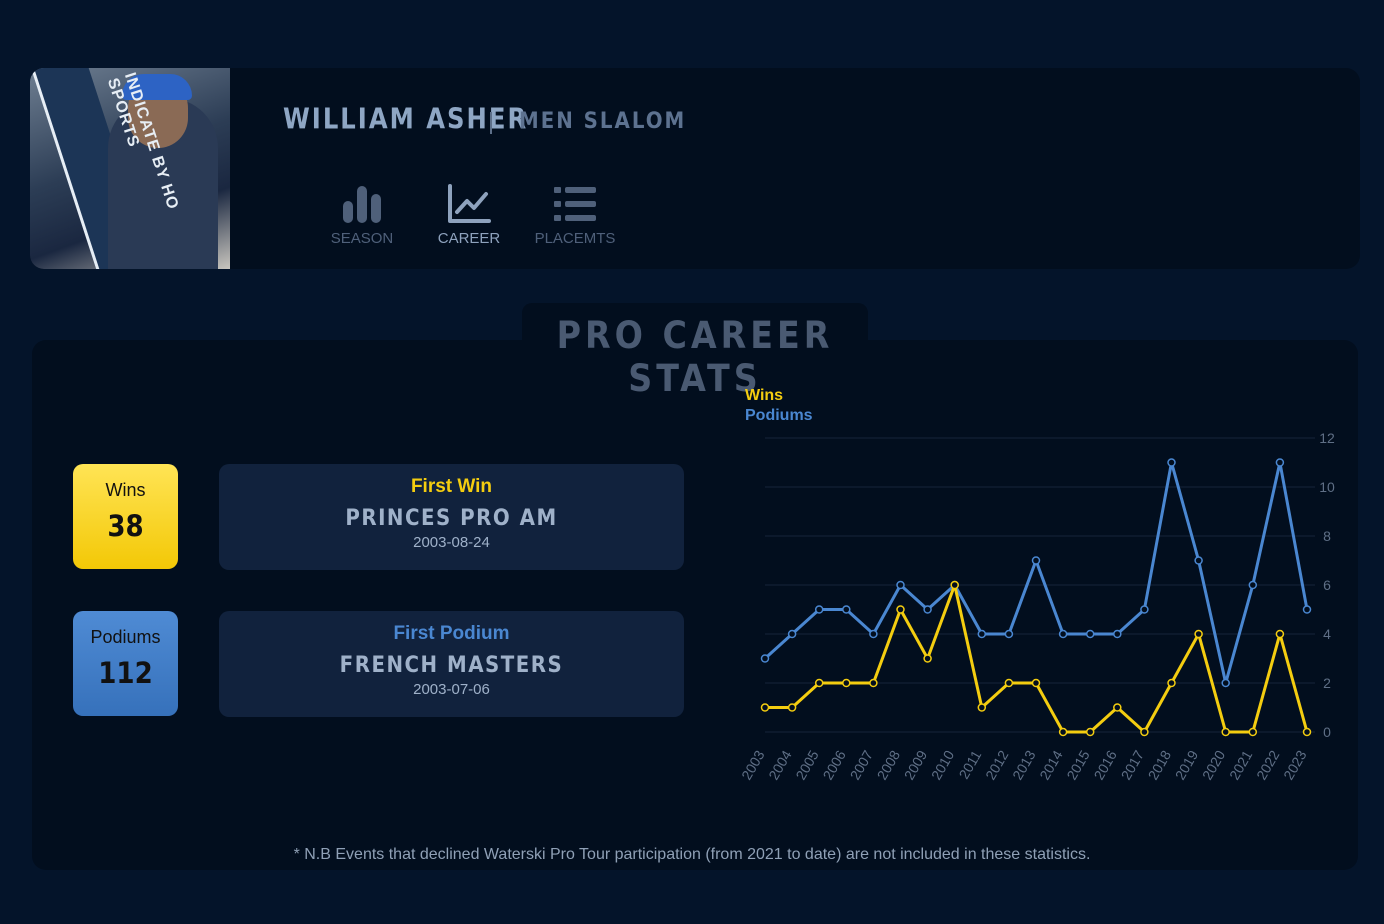 This screenshot has height=924, width=1384. I want to click on athlete-photo: INDICATE BY HO SPORTS, so click(130, 168).